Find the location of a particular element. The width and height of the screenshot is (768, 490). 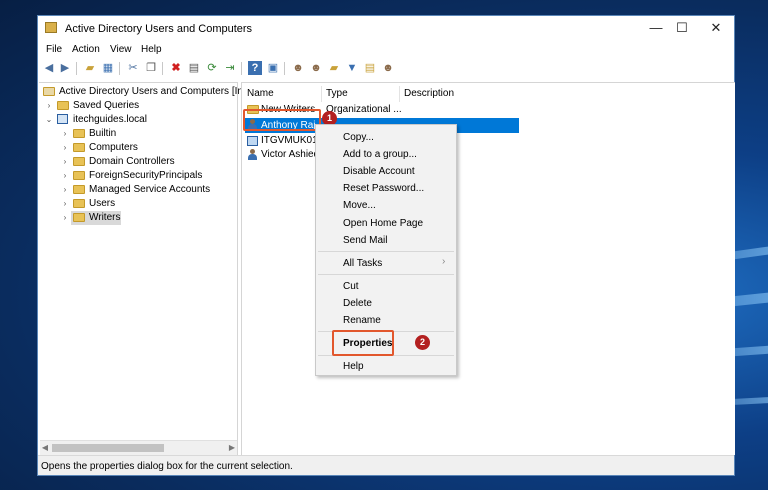

scroll-left-icon: ◀ is located at coordinates (45, 448).